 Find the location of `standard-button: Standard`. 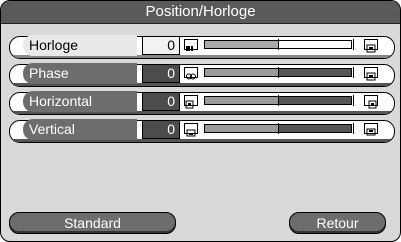

standard-button: Standard is located at coordinates (92, 223).